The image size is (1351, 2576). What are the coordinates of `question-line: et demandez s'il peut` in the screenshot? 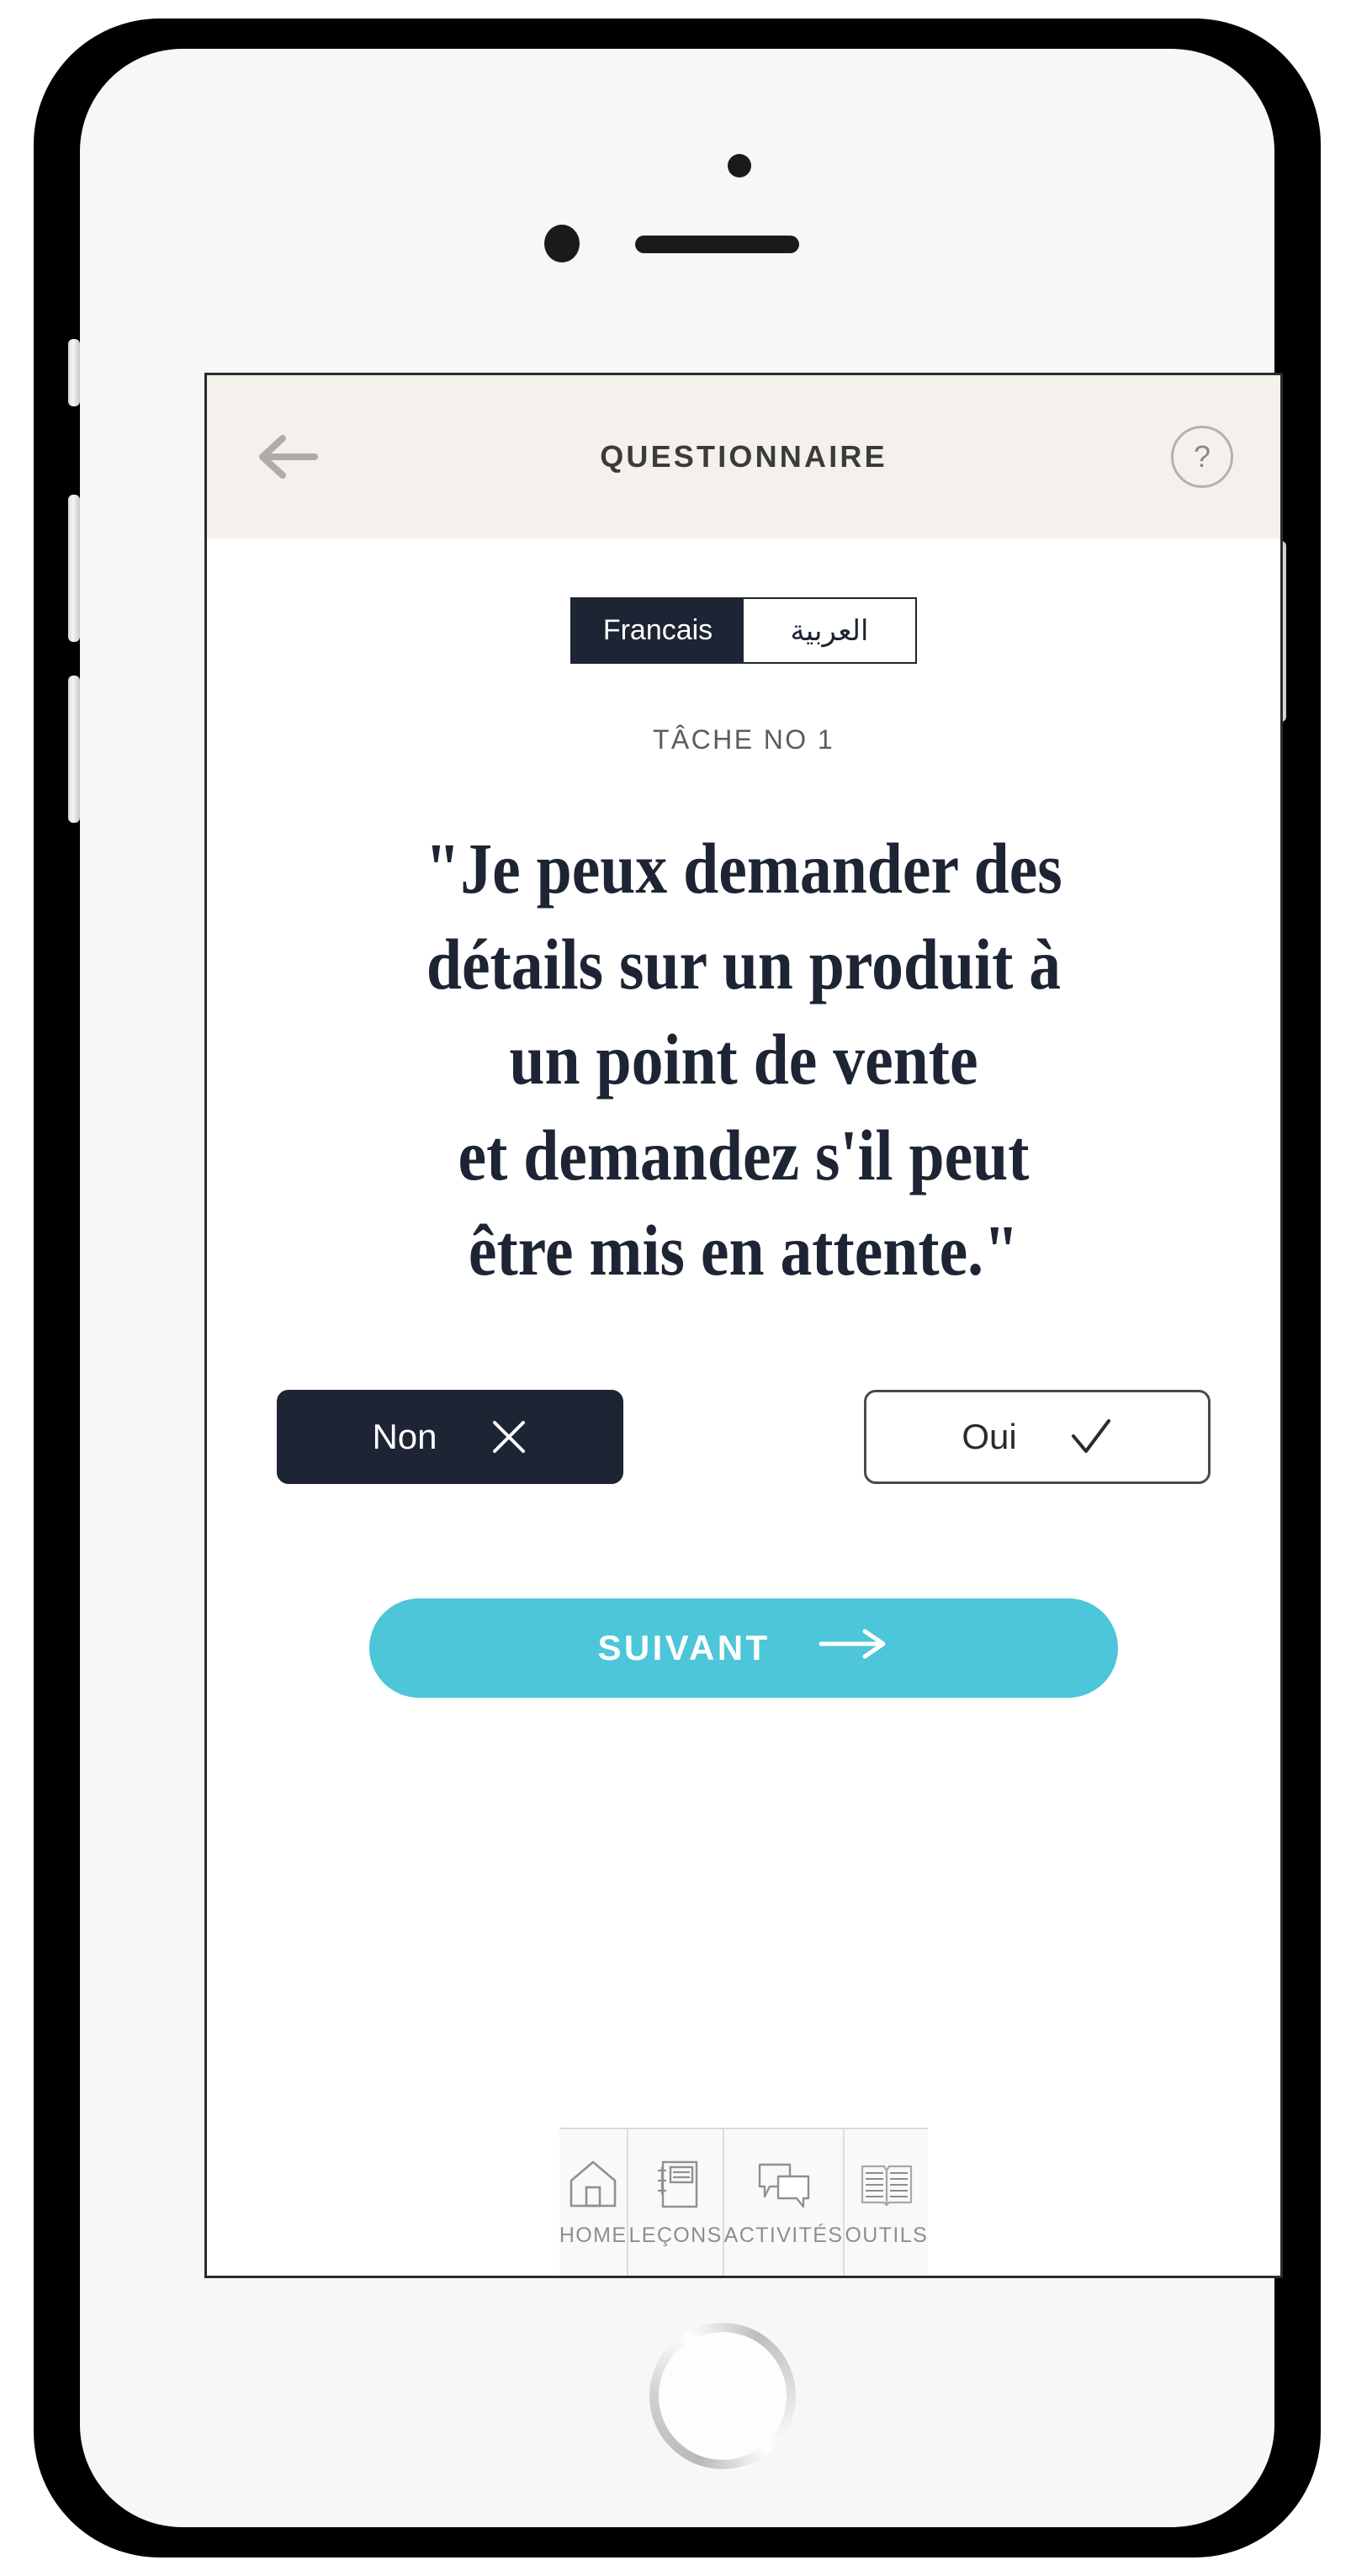 It's located at (744, 1154).